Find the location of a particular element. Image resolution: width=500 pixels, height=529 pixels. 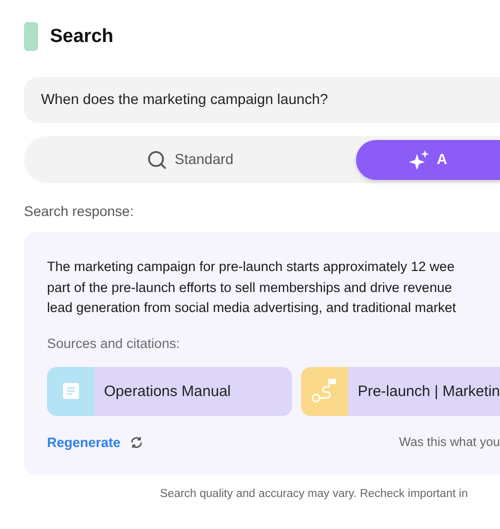

source-chip: Operations Manual is located at coordinates (169, 391).